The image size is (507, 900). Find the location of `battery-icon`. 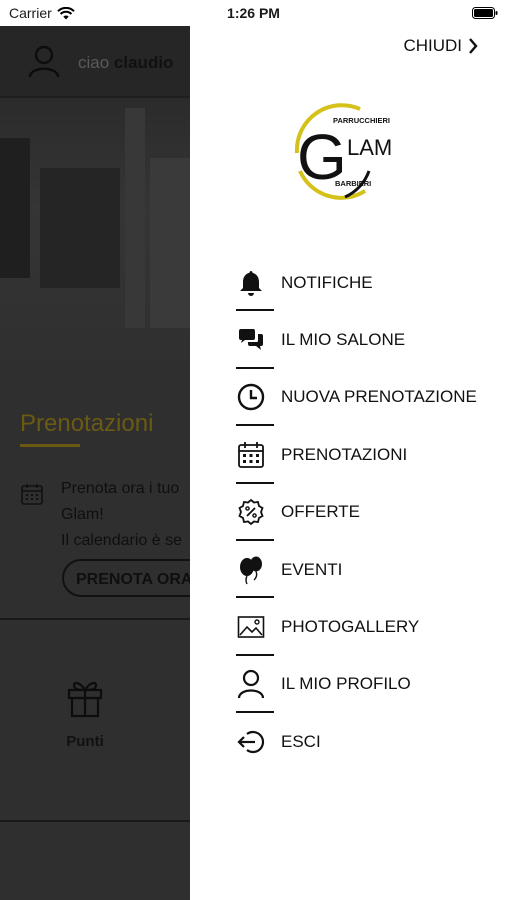

battery-icon is located at coordinates (485, 13).